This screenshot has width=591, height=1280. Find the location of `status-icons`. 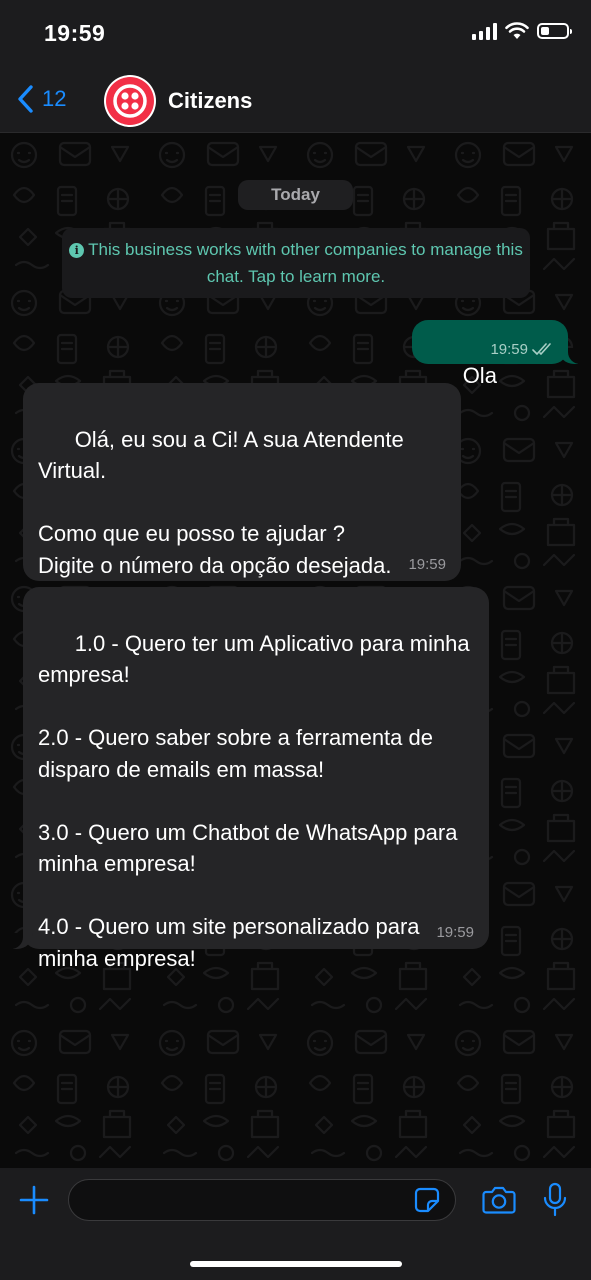

status-icons is located at coordinates (522, 31).